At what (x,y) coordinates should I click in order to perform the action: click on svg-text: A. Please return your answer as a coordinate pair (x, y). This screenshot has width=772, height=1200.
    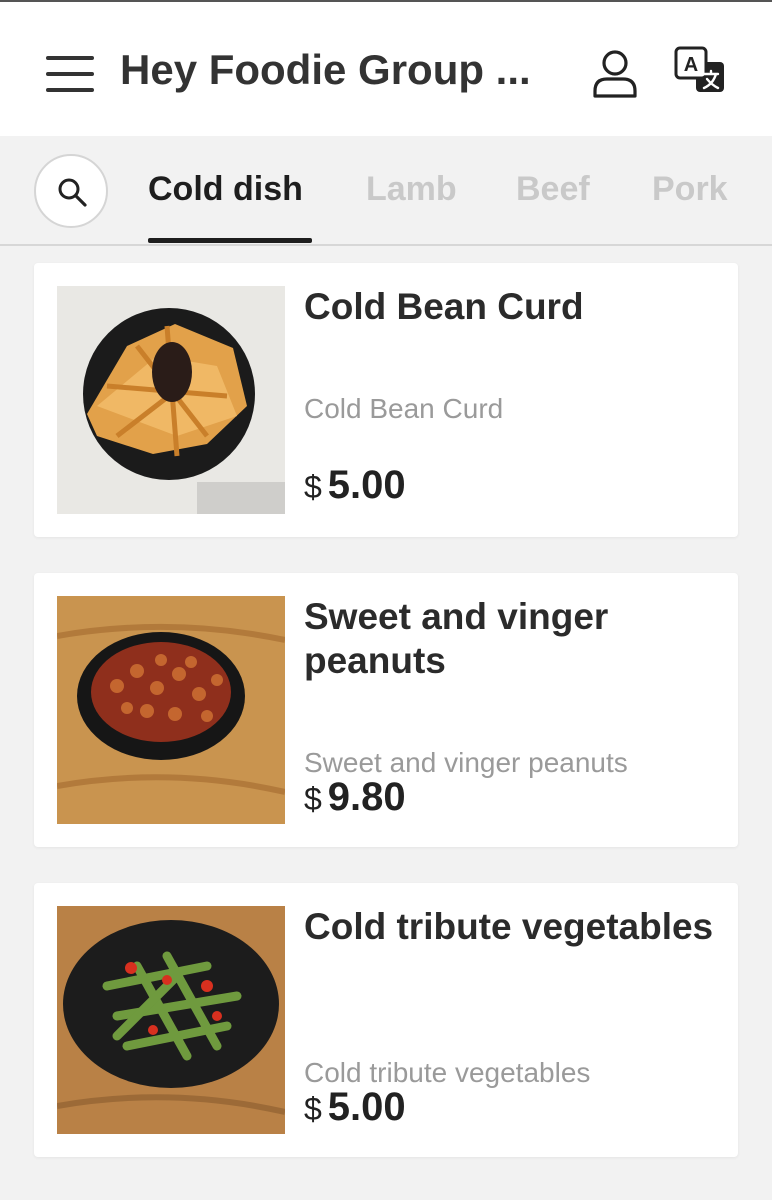
    Looking at the image, I should click on (691, 65).